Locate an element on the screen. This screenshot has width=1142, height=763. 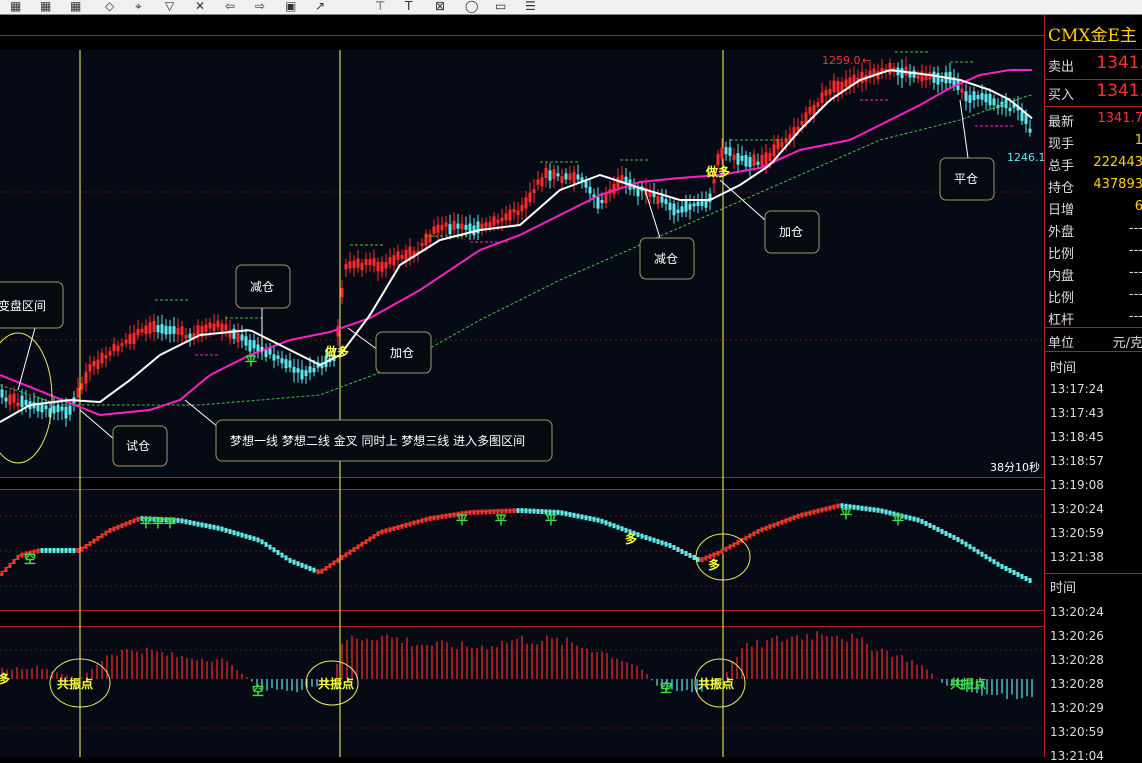
toolbar-icon: ↗ is located at coordinates (320, 6).